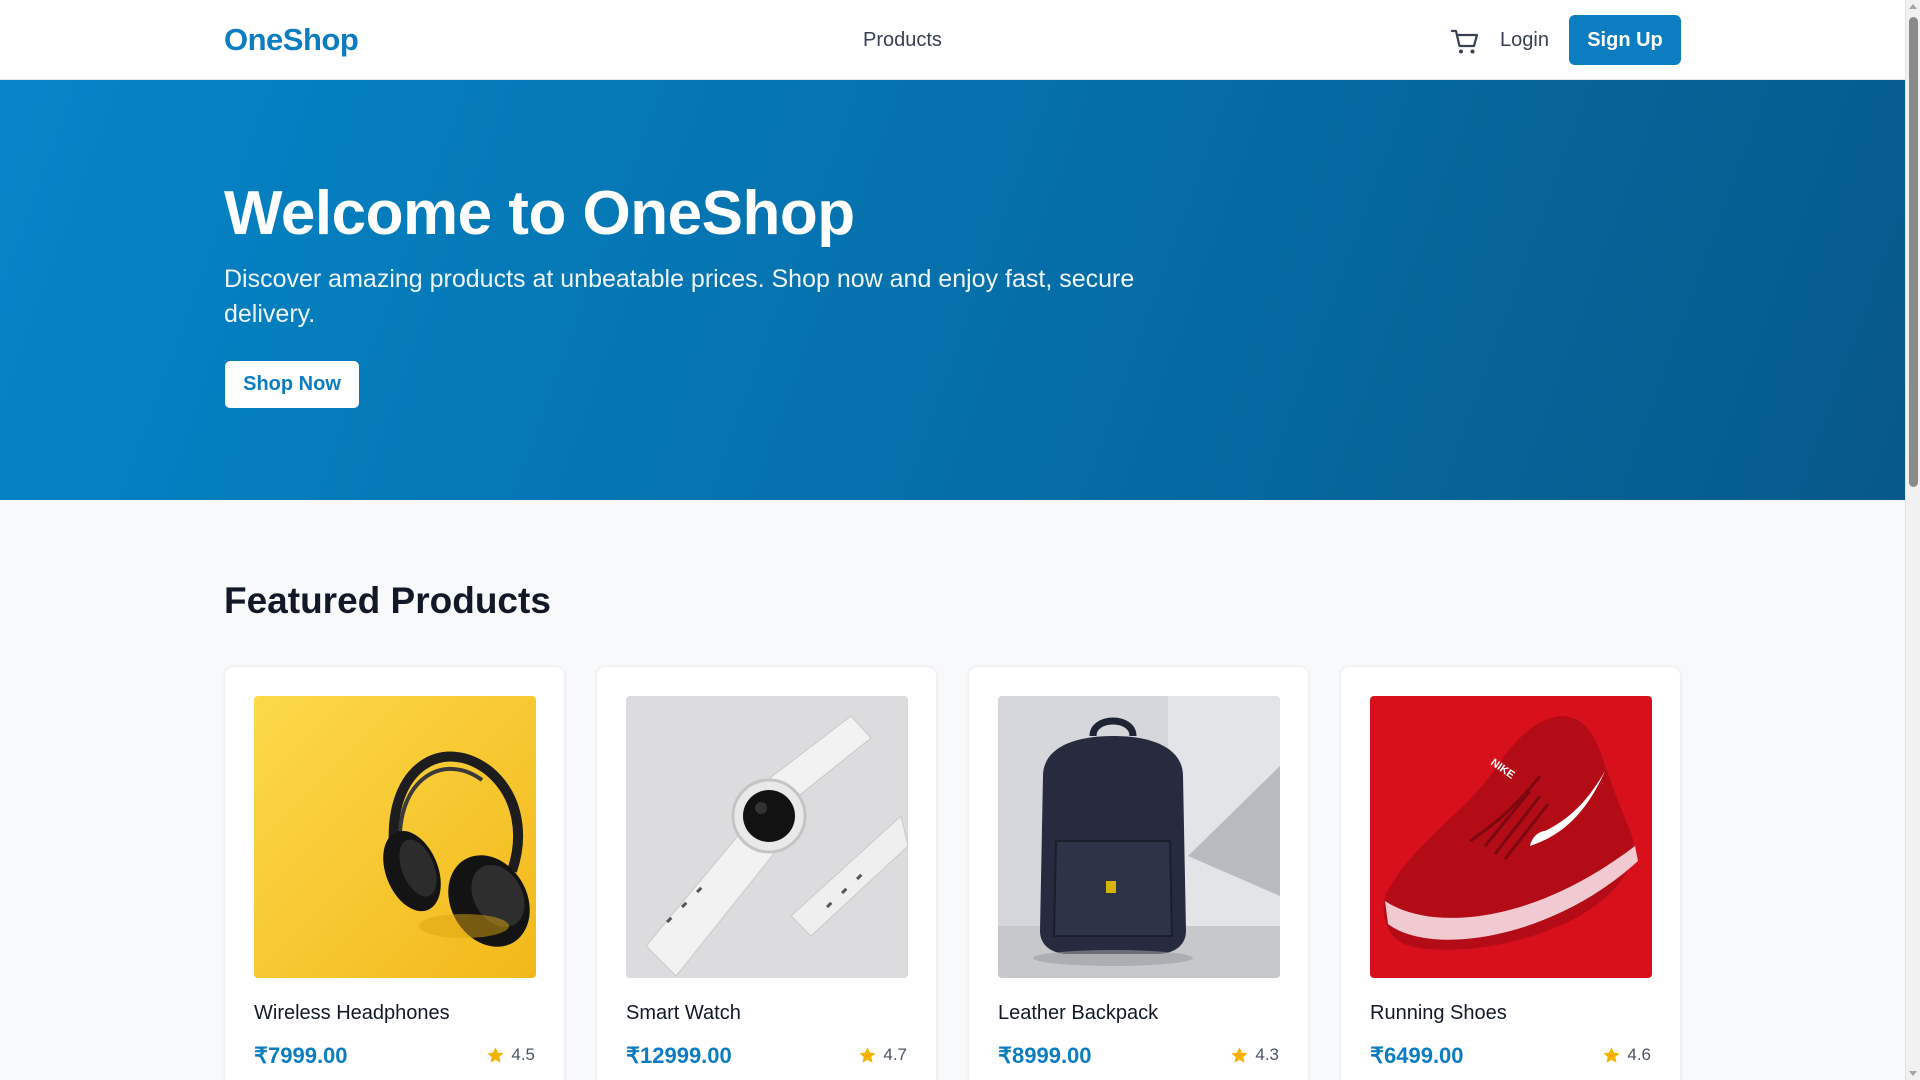 This screenshot has height=1080, width=1920. Describe the element at coordinates (952, 40) in the screenshot. I see `site-header: OneShop Products Login Sign Up` at that location.